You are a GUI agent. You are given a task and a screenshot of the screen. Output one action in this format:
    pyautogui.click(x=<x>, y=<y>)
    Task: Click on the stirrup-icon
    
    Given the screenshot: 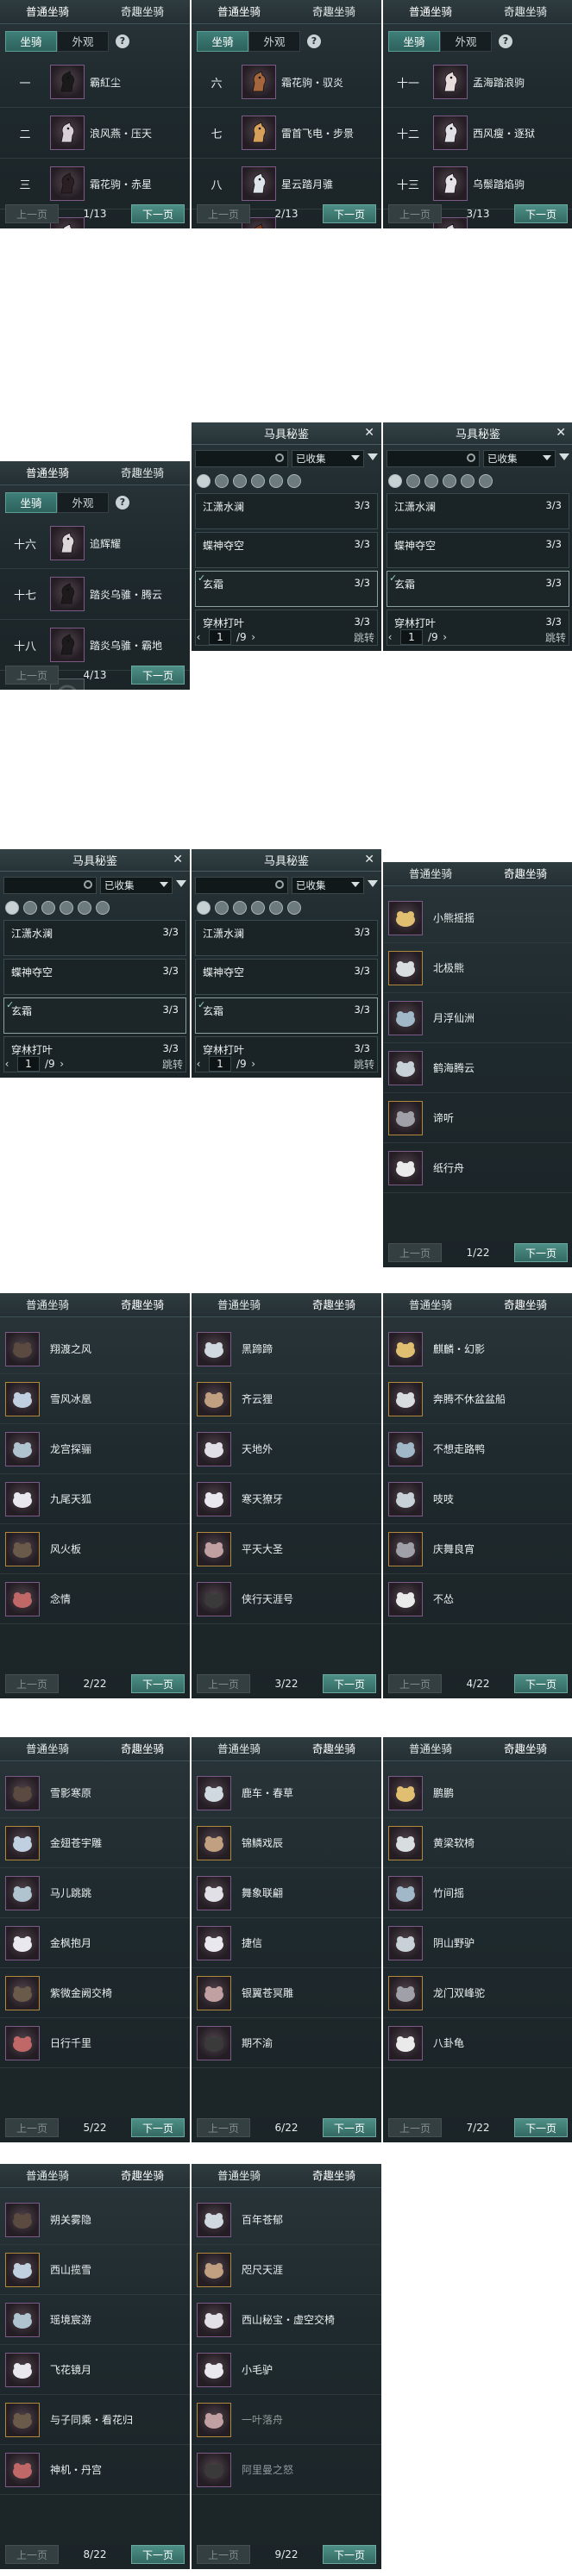 What is the action you would take?
    pyautogui.click(x=258, y=908)
    